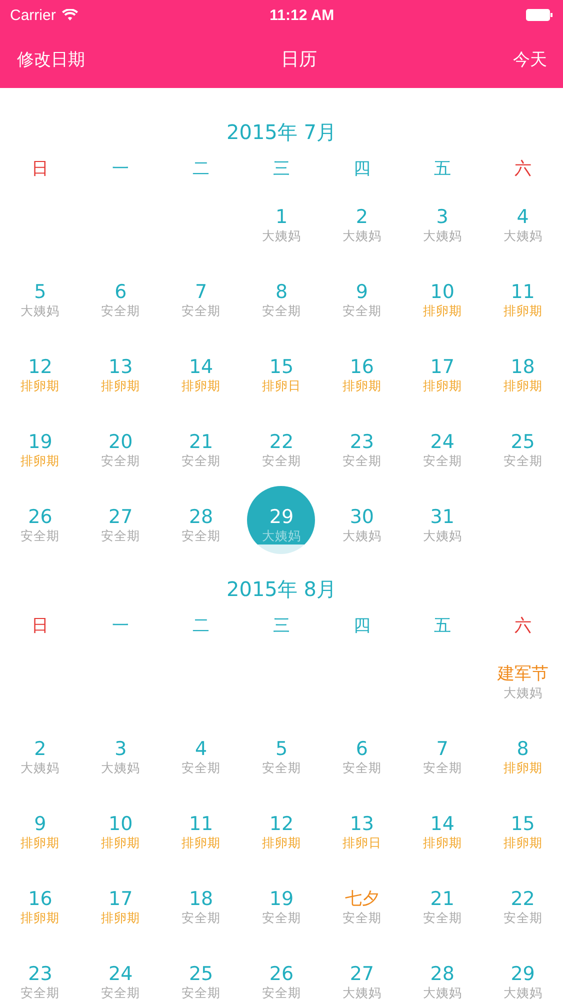 The height and width of the screenshot is (1000, 563). What do you see at coordinates (361, 899) in the screenshot?
I see `day-number: 七夕` at bounding box center [361, 899].